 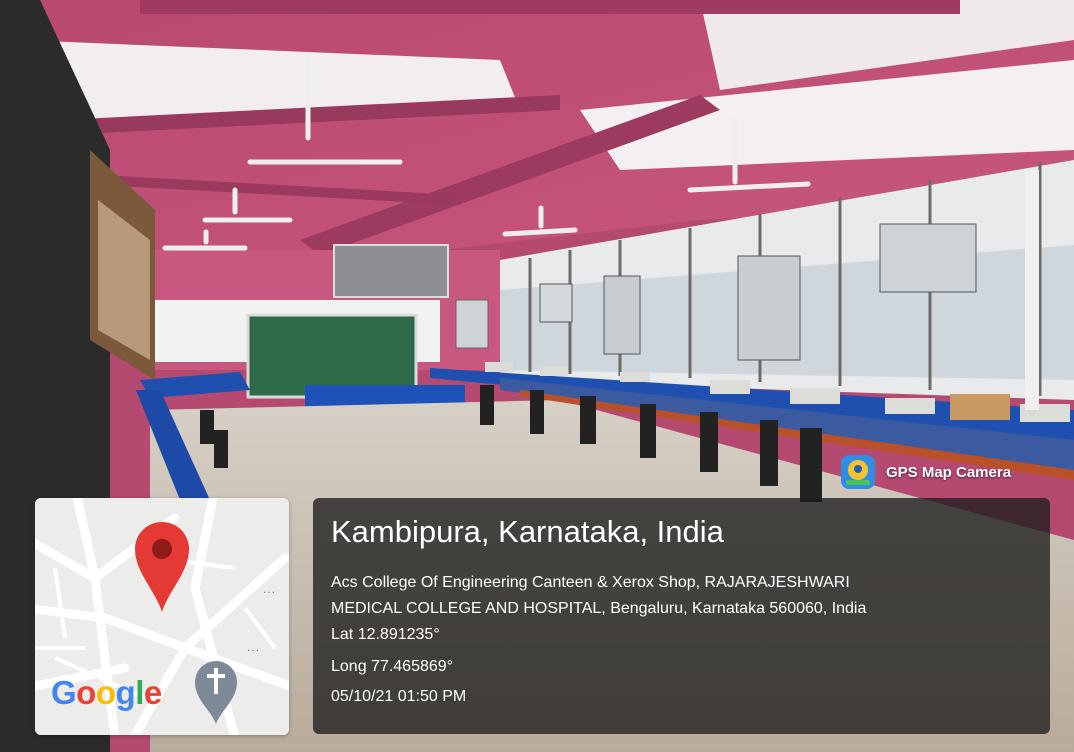 What do you see at coordinates (399, 696) in the screenshot?
I see `datetime-text: 05/10/21 01:50 PM` at bounding box center [399, 696].